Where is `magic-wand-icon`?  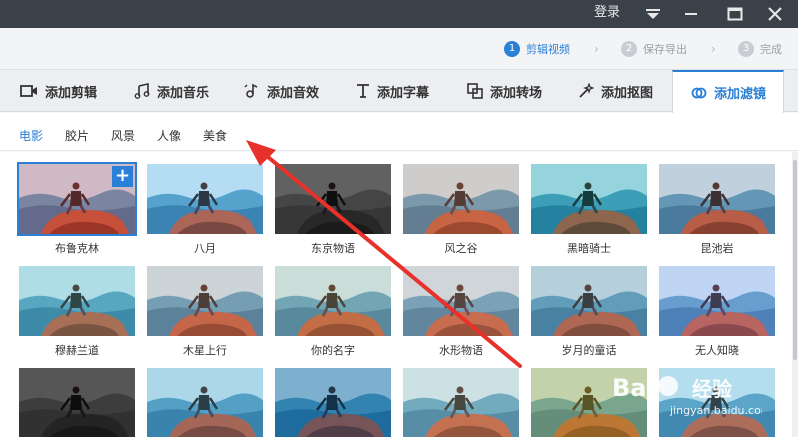
magic-wand-icon is located at coordinates (586, 90).